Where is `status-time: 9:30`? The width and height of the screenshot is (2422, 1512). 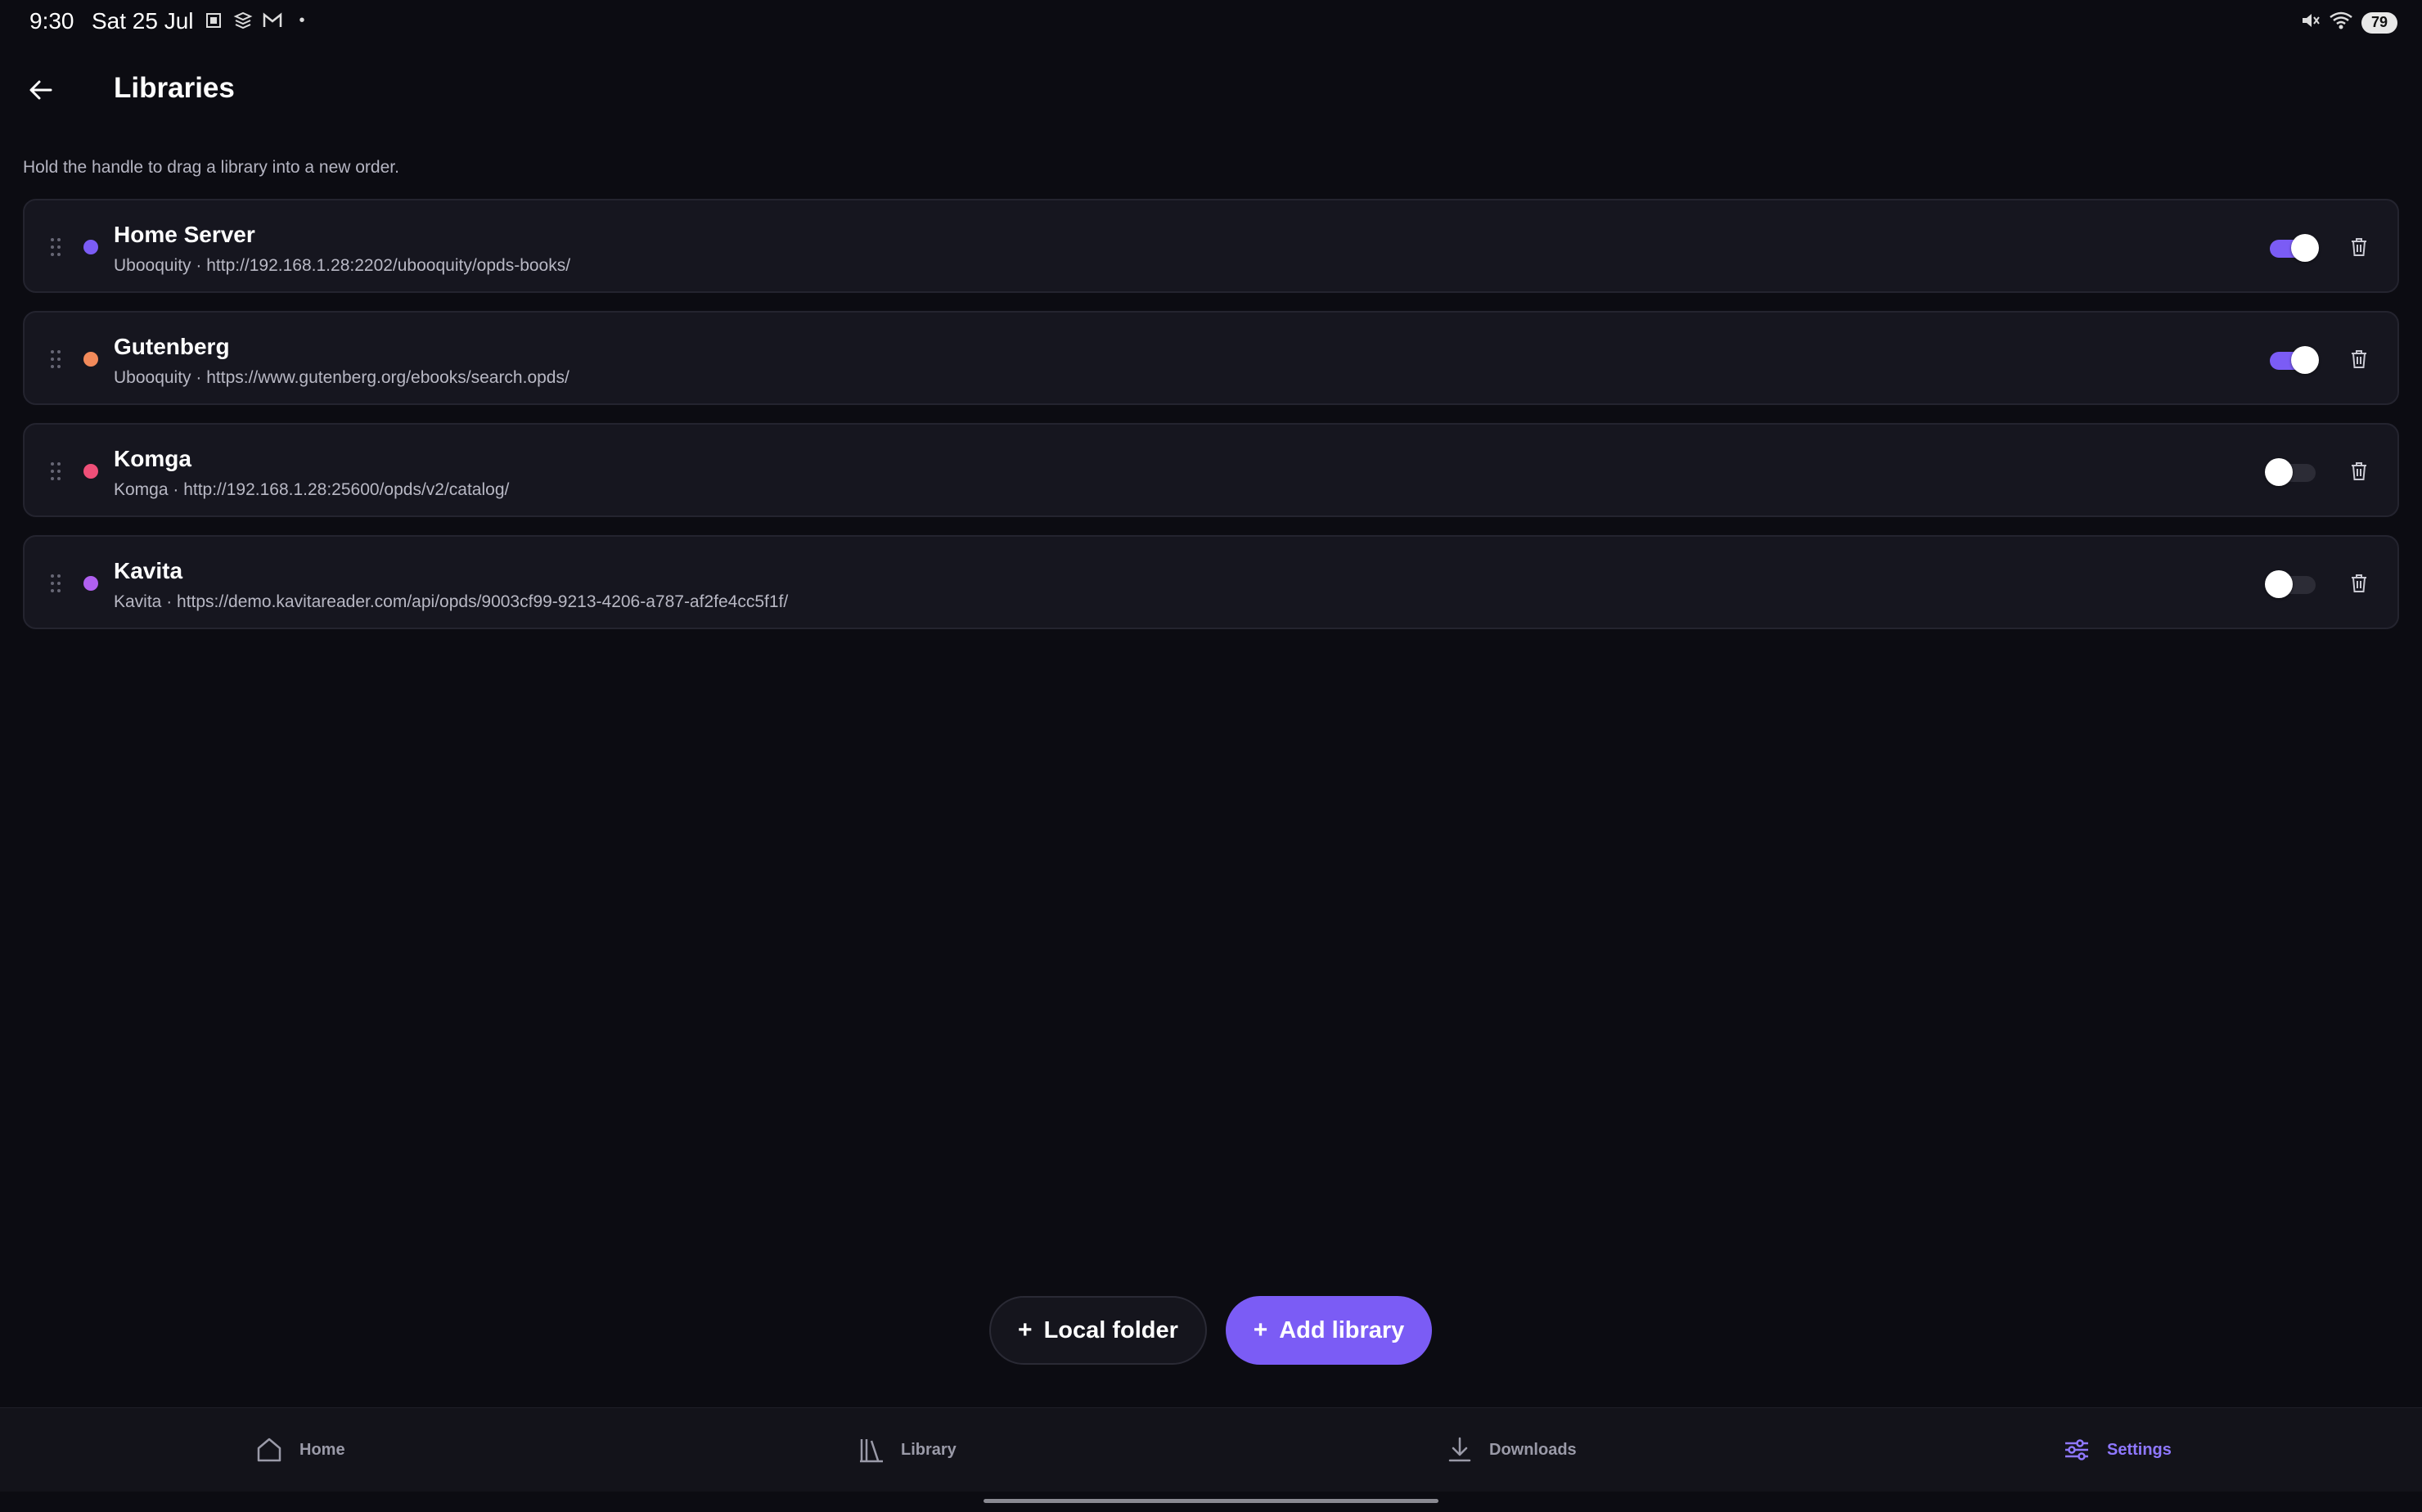 status-time: 9:30 is located at coordinates (51, 21).